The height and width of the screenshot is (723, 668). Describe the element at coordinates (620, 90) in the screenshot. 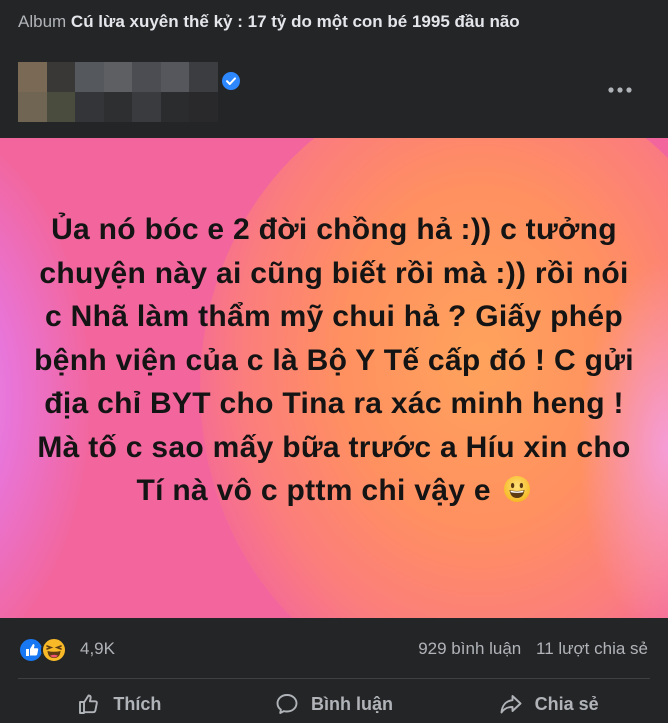

I see `more-options-icon` at that location.